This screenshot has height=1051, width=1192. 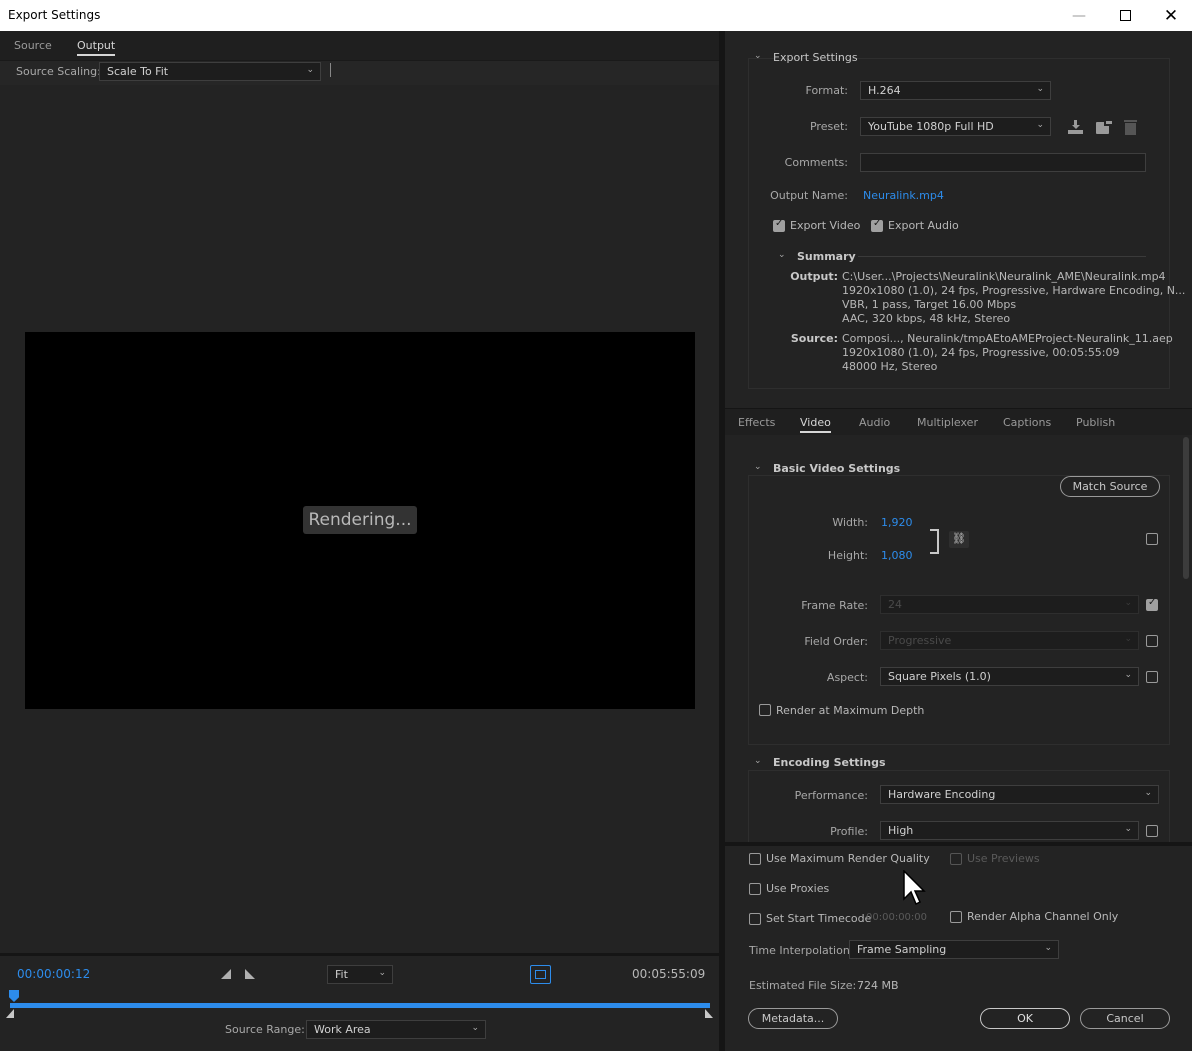 What do you see at coordinates (874, 422) in the screenshot?
I see `tab-audio: Audio` at bounding box center [874, 422].